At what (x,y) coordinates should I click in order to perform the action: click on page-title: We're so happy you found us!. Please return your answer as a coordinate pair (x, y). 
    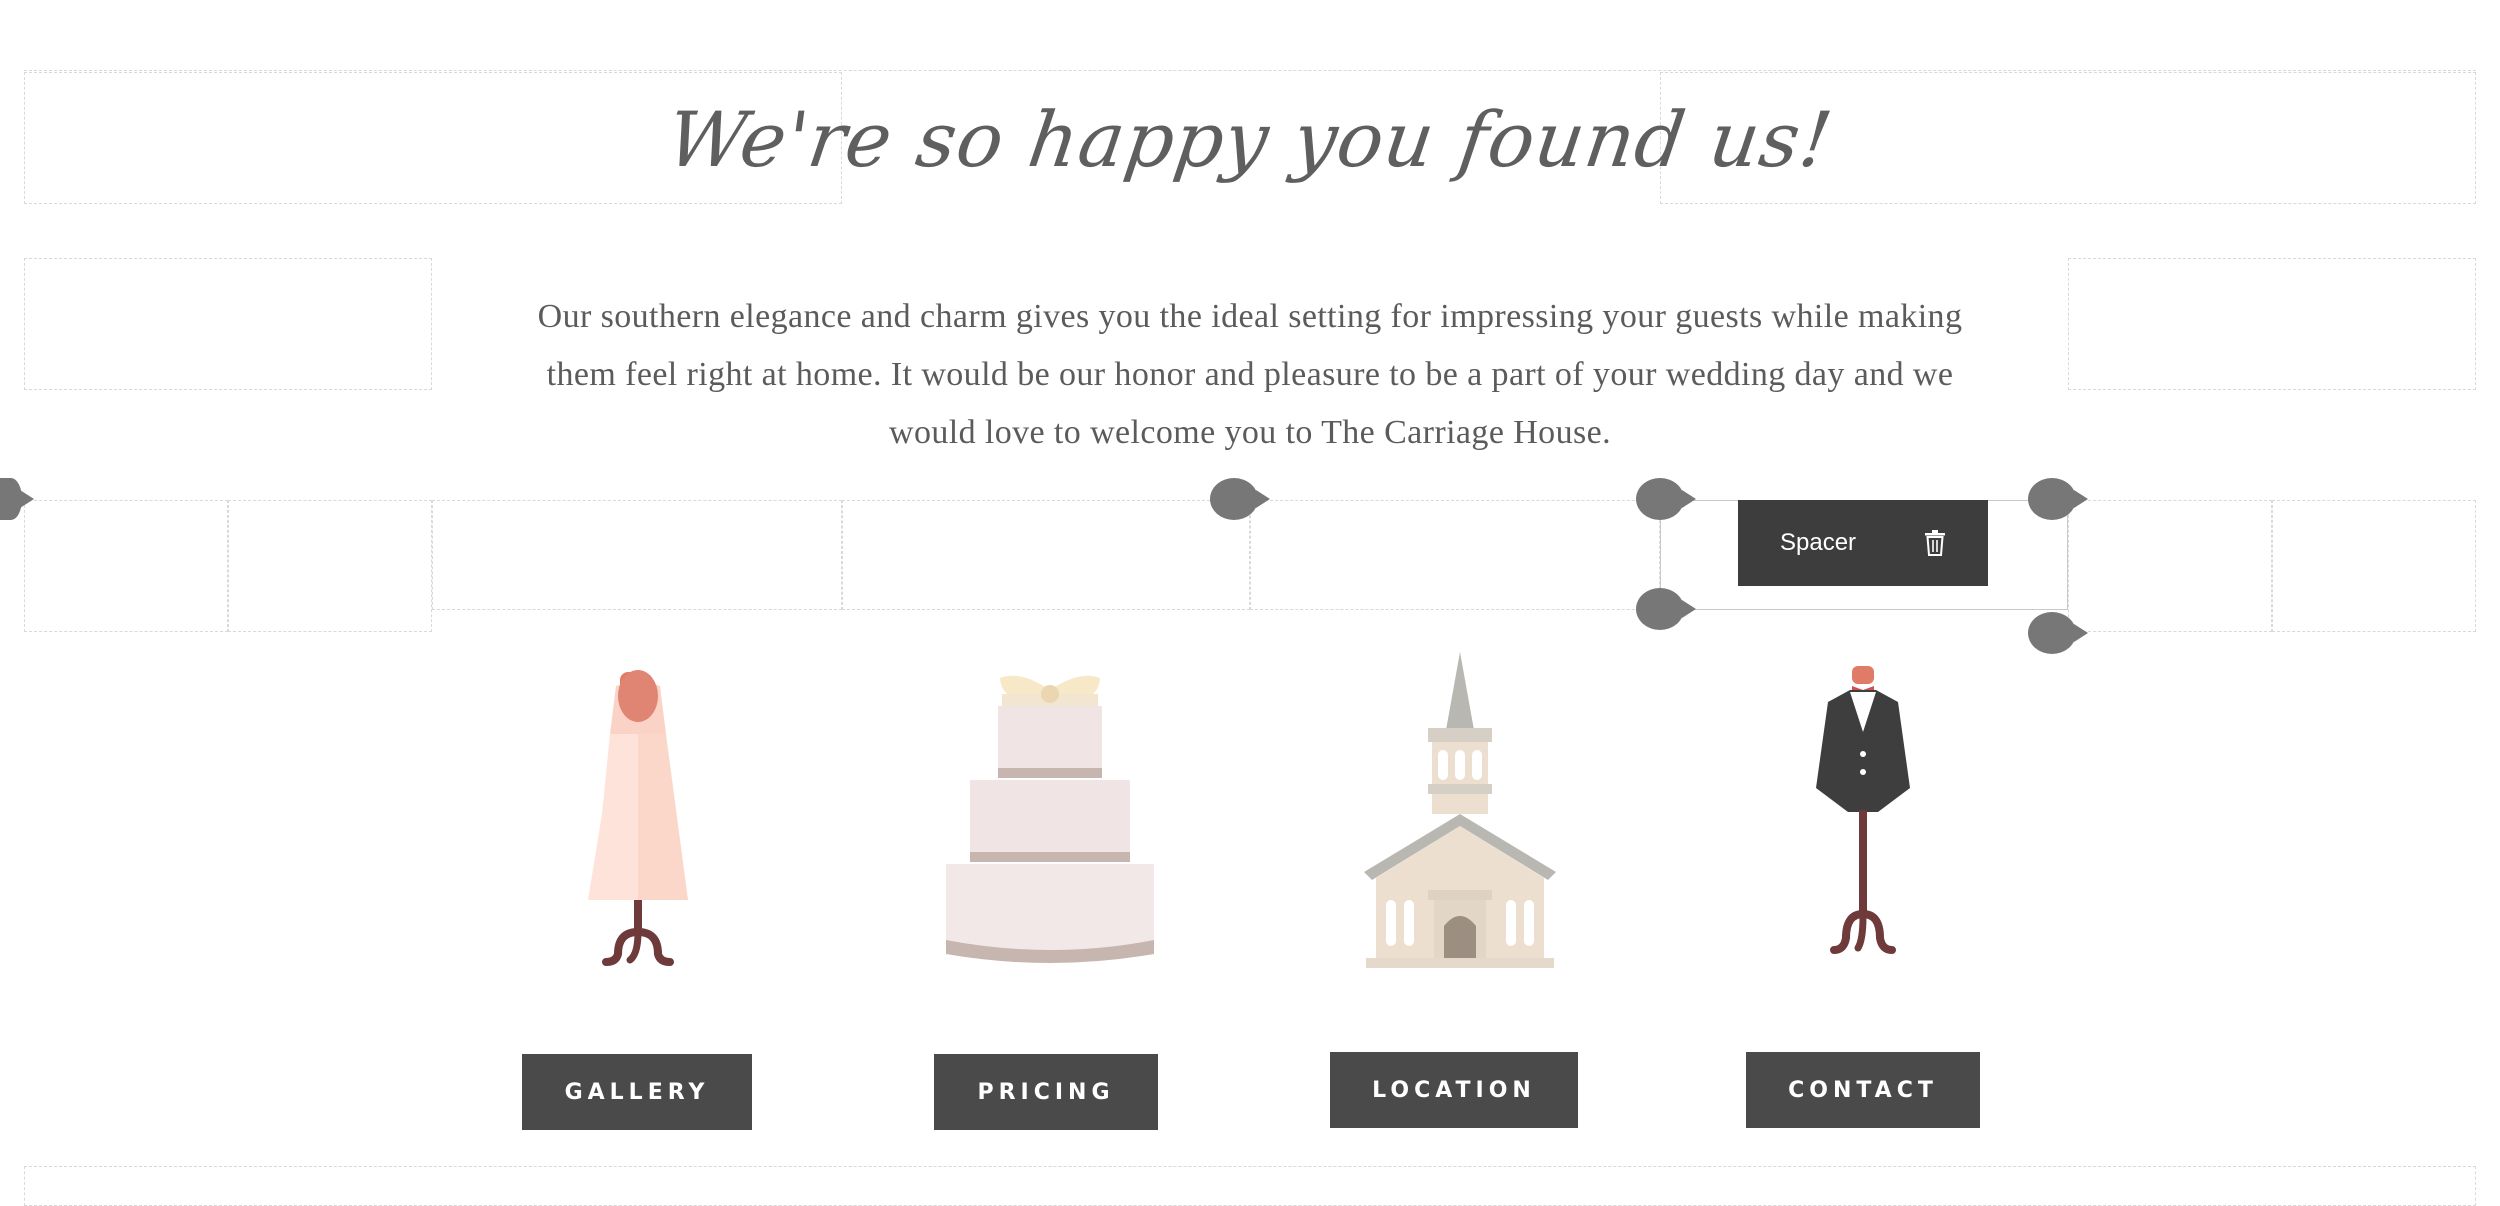
    Looking at the image, I should click on (1250, 139).